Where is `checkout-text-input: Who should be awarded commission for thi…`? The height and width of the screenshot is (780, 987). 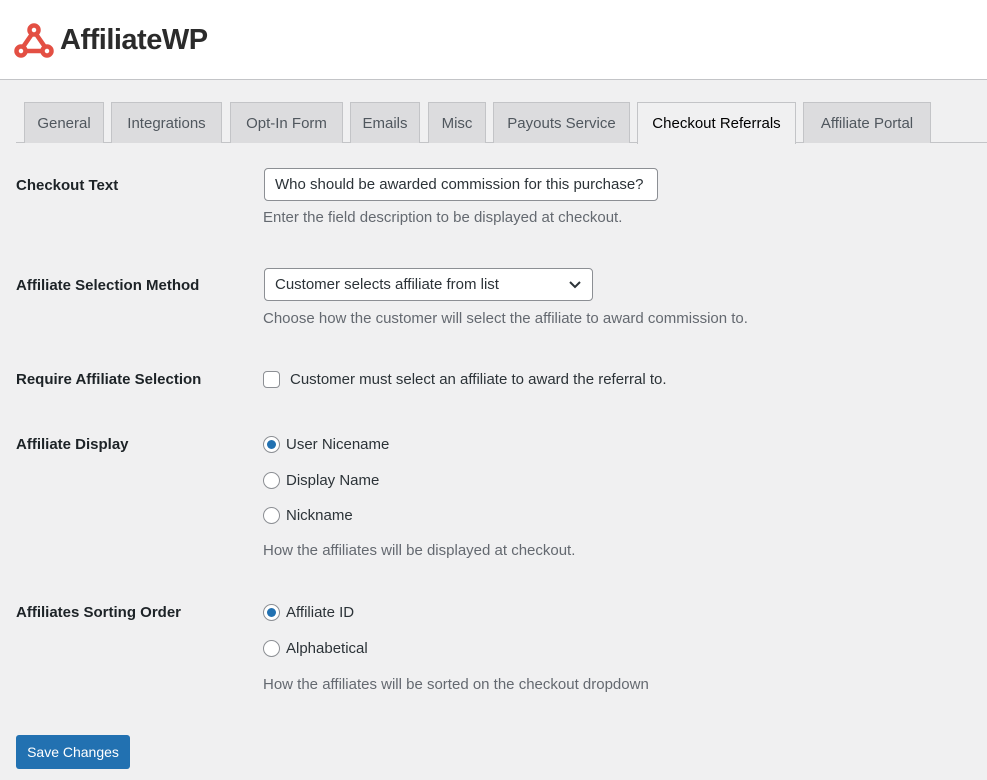 checkout-text-input: Who should be awarded commission for thi… is located at coordinates (461, 184).